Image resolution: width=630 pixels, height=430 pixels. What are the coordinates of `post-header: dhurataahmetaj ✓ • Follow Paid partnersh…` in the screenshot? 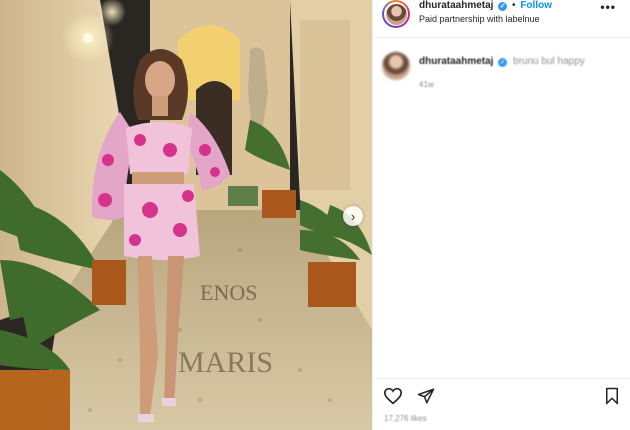 It's located at (501, 19).